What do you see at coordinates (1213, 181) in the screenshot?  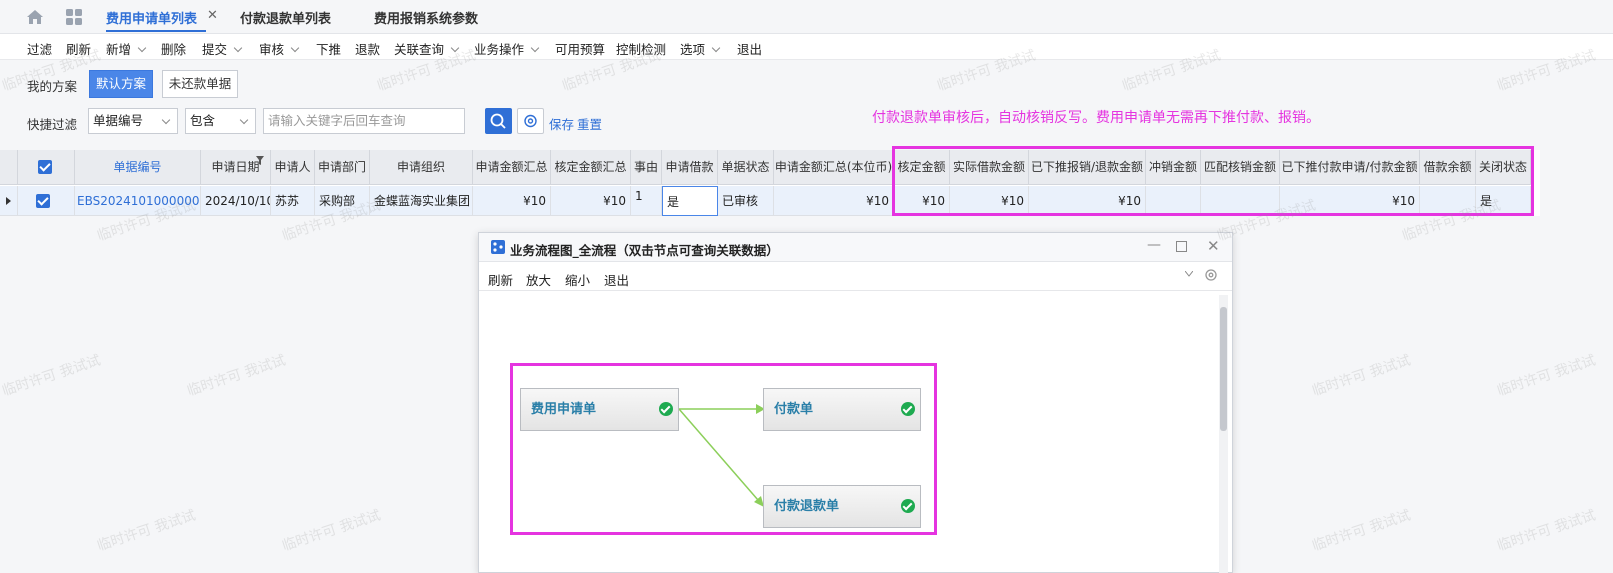 I see `highlight-box-columns` at bounding box center [1213, 181].